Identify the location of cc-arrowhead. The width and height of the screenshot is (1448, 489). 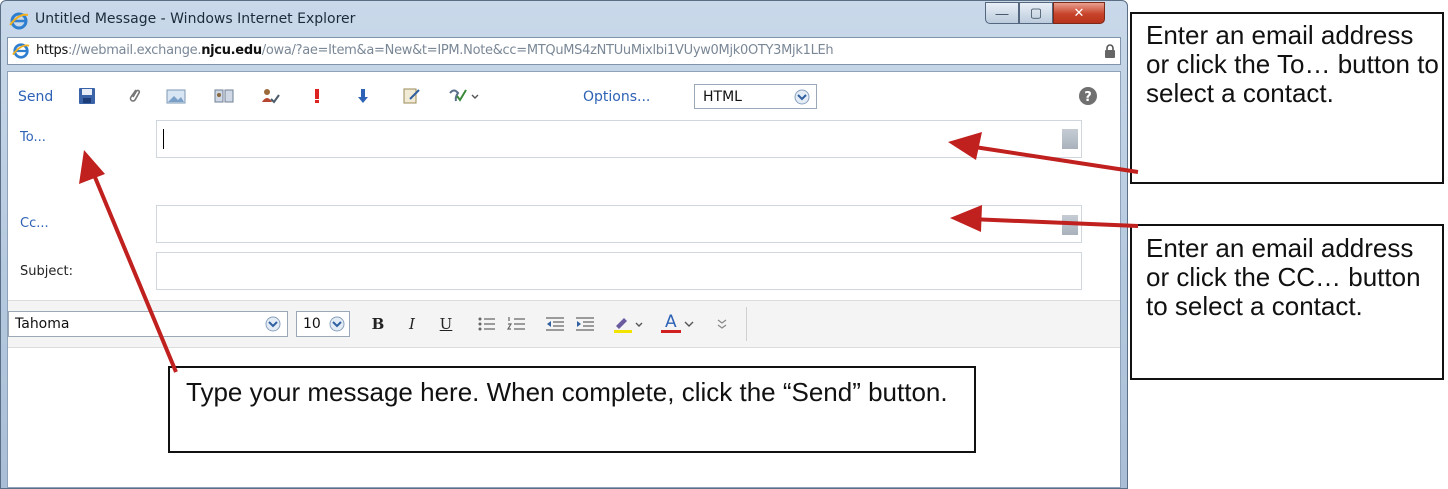
(966, 218).